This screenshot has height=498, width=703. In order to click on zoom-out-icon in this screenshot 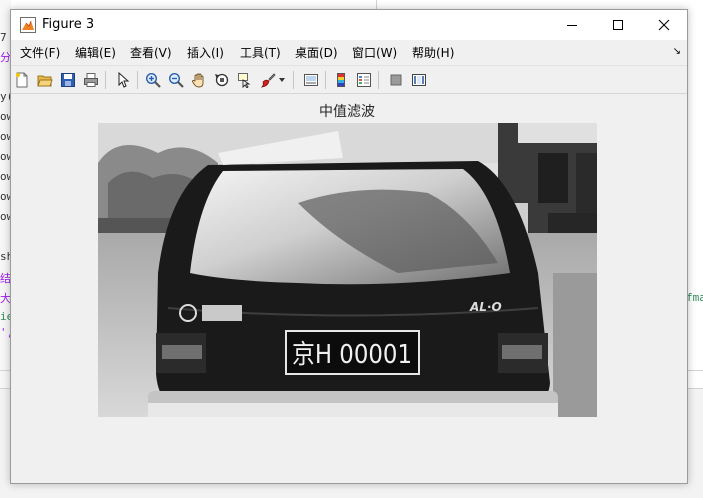, I will do `click(176, 80)`.